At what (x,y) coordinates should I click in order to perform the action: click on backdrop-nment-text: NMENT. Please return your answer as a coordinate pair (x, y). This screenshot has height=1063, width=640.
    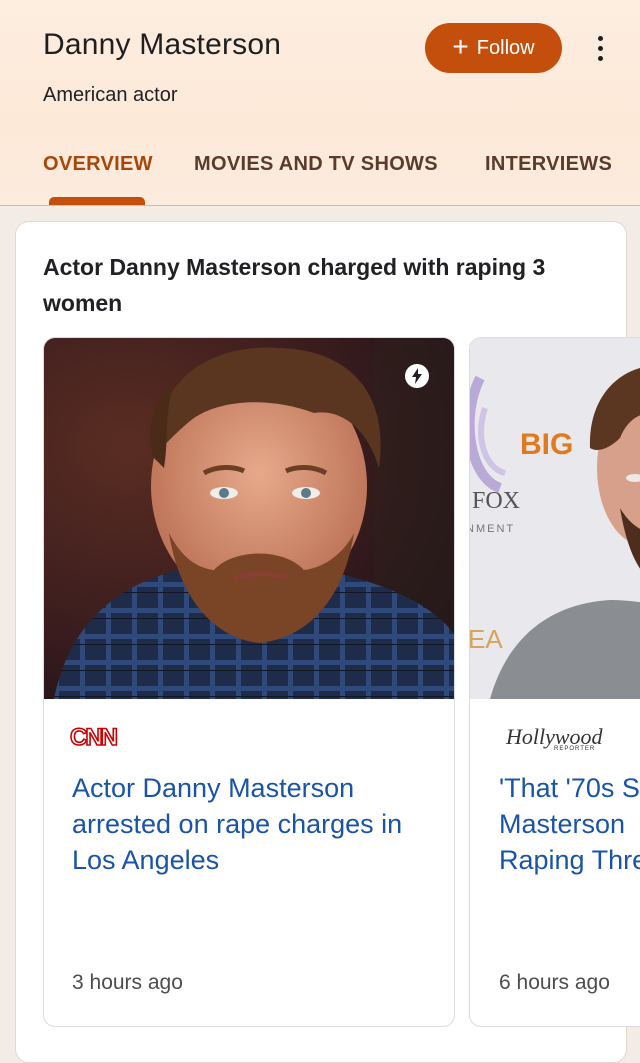
    Looking at the image, I should click on (492, 529).